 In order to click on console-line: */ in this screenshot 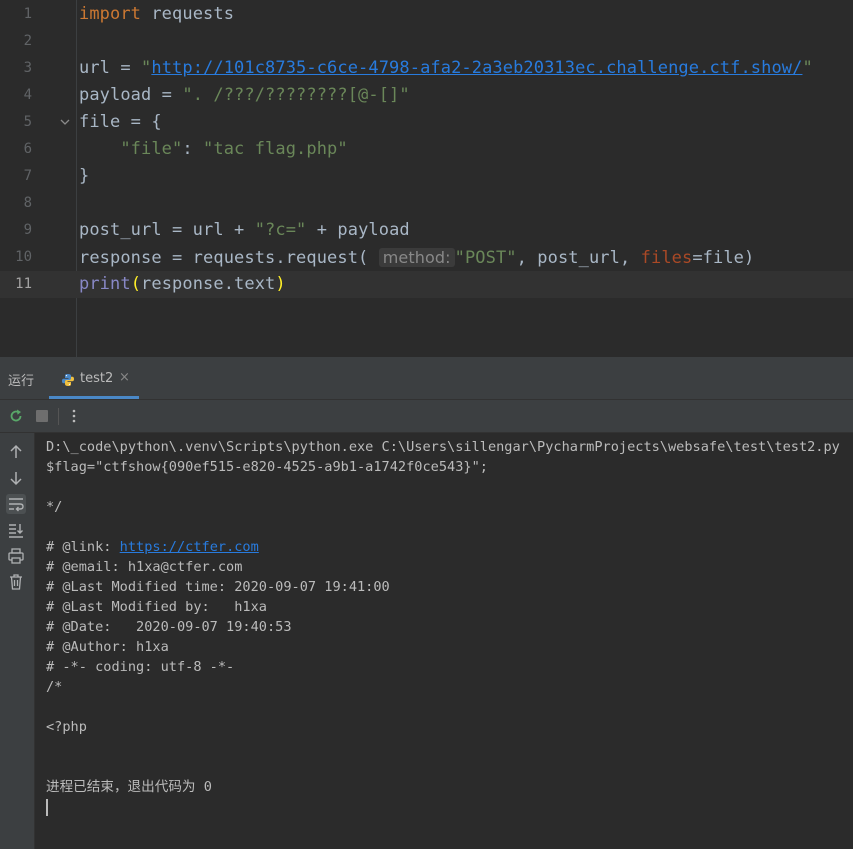, I will do `click(54, 507)`.